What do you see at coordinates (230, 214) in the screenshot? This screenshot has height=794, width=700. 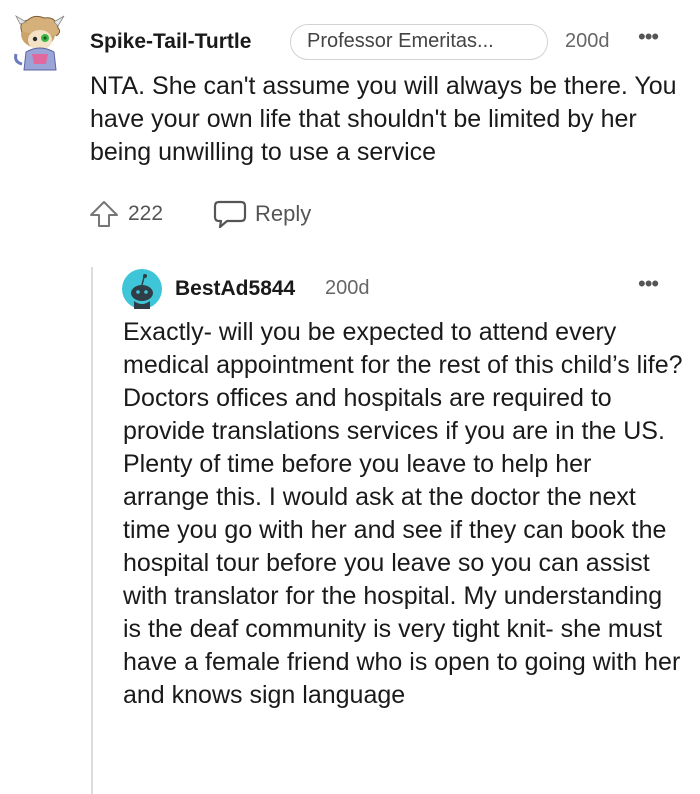 I see `speech-bubble-icon` at bounding box center [230, 214].